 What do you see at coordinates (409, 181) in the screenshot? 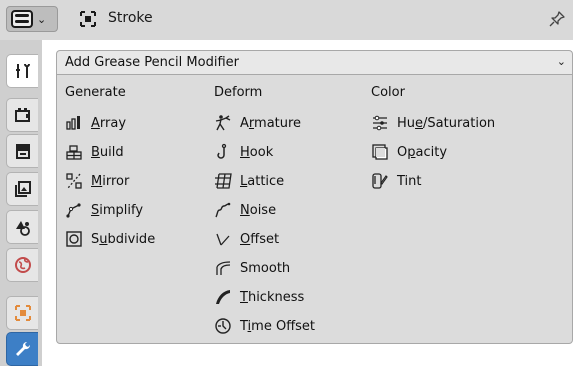
I see `item-text: Tint` at bounding box center [409, 181].